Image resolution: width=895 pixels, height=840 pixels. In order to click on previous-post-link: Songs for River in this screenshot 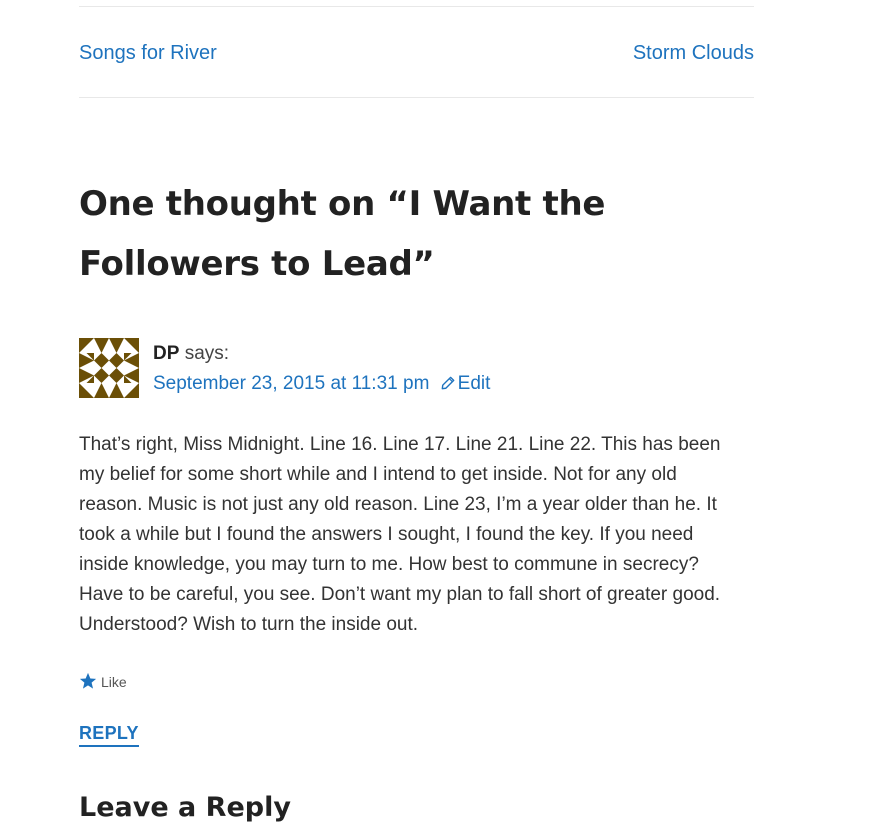, I will do `click(148, 53)`.